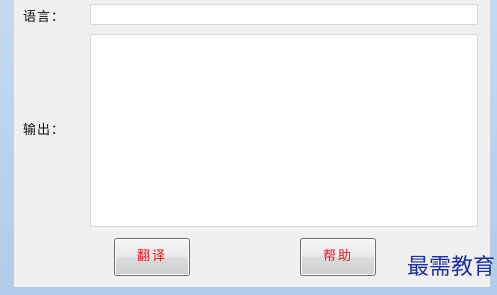 The image size is (497, 295). What do you see at coordinates (338, 257) in the screenshot?
I see `help-button: 帮助` at bounding box center [338, 257].